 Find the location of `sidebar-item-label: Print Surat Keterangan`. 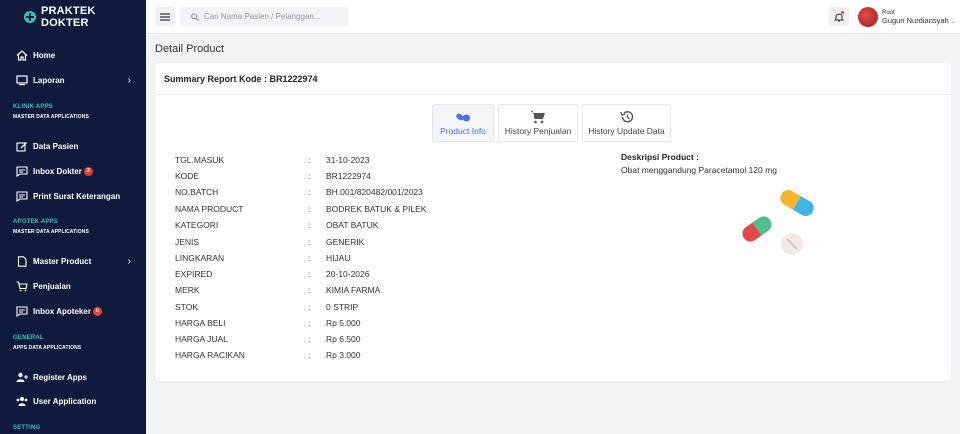

sidebar-item-label: Print Surat Keterangan is located at coordinates (77, 196).